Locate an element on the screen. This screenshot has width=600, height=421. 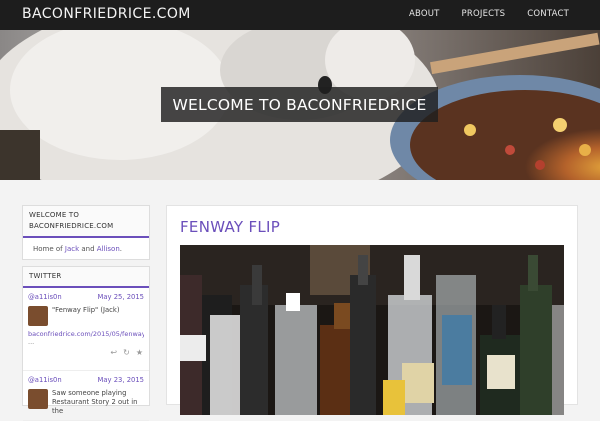
welcome-text-suffix: . is located at coordinates (120, 249).